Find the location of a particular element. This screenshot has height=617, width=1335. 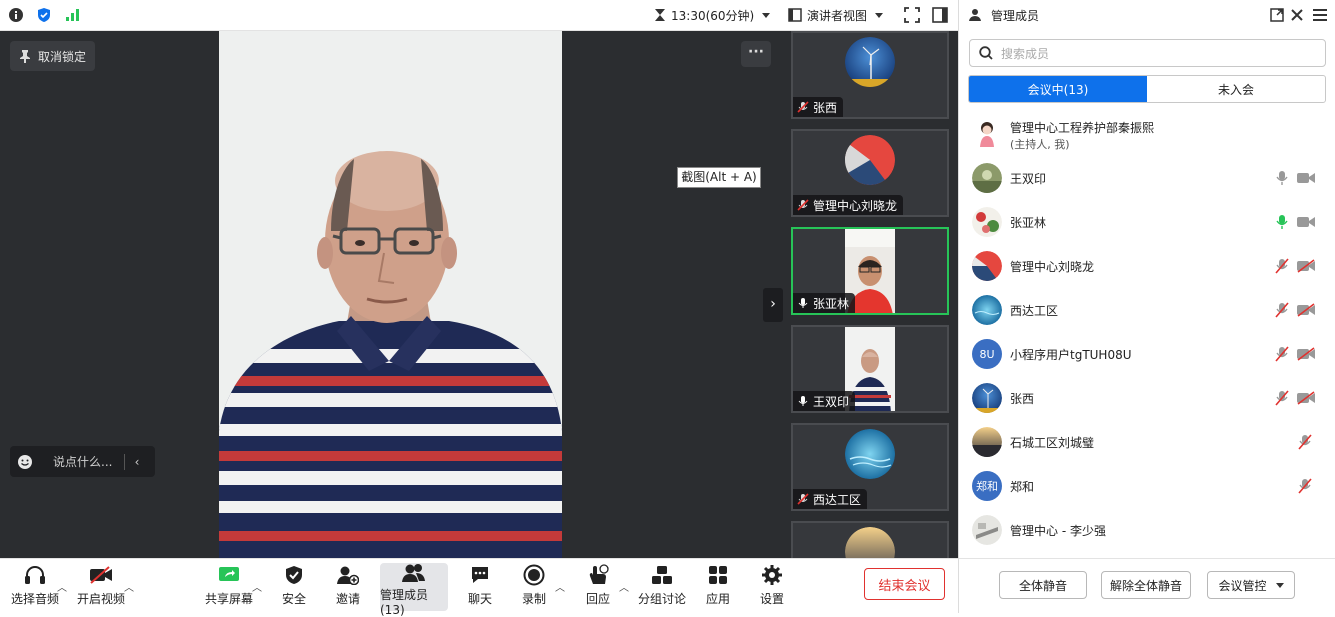

video-button: 开启视频 is located at coordinates (101, 587).